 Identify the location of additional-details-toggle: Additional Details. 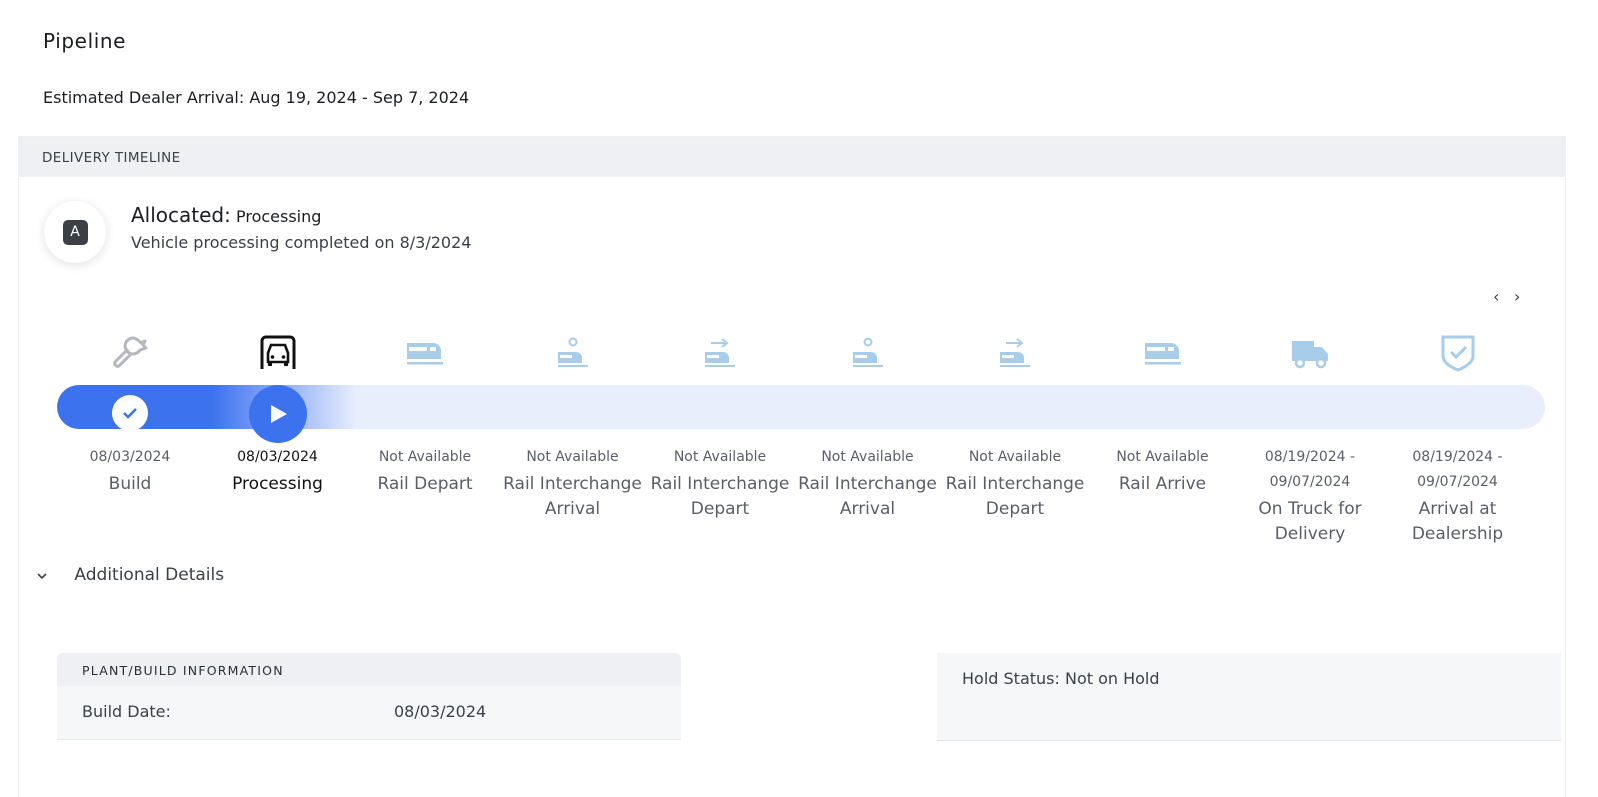
(130, 575).